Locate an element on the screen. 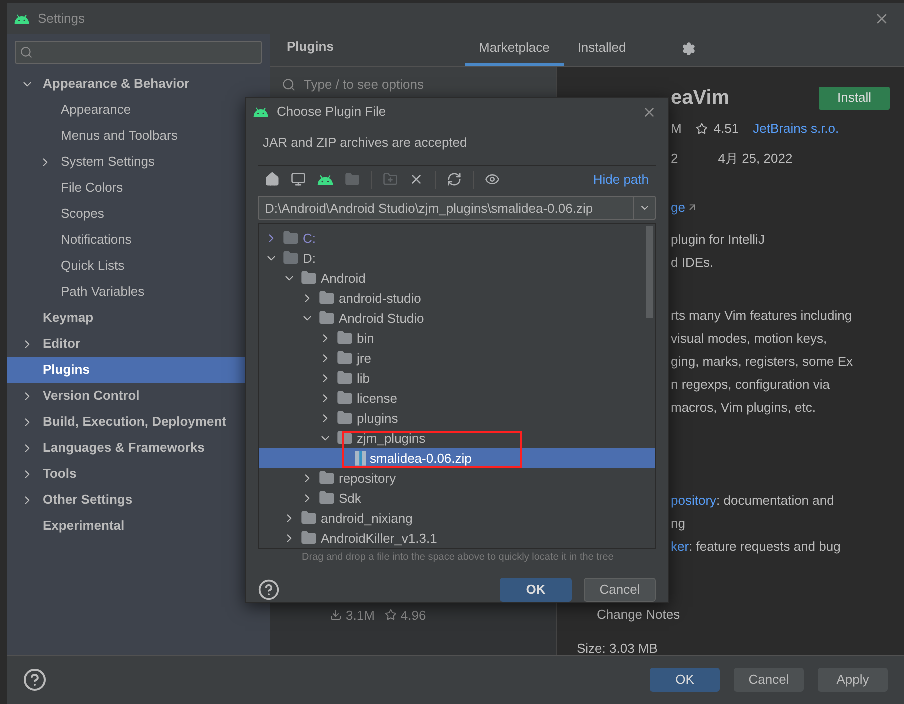 The height and width of the screenshot is (704, 904). install-button: Install is located at coordinates (854, 98).